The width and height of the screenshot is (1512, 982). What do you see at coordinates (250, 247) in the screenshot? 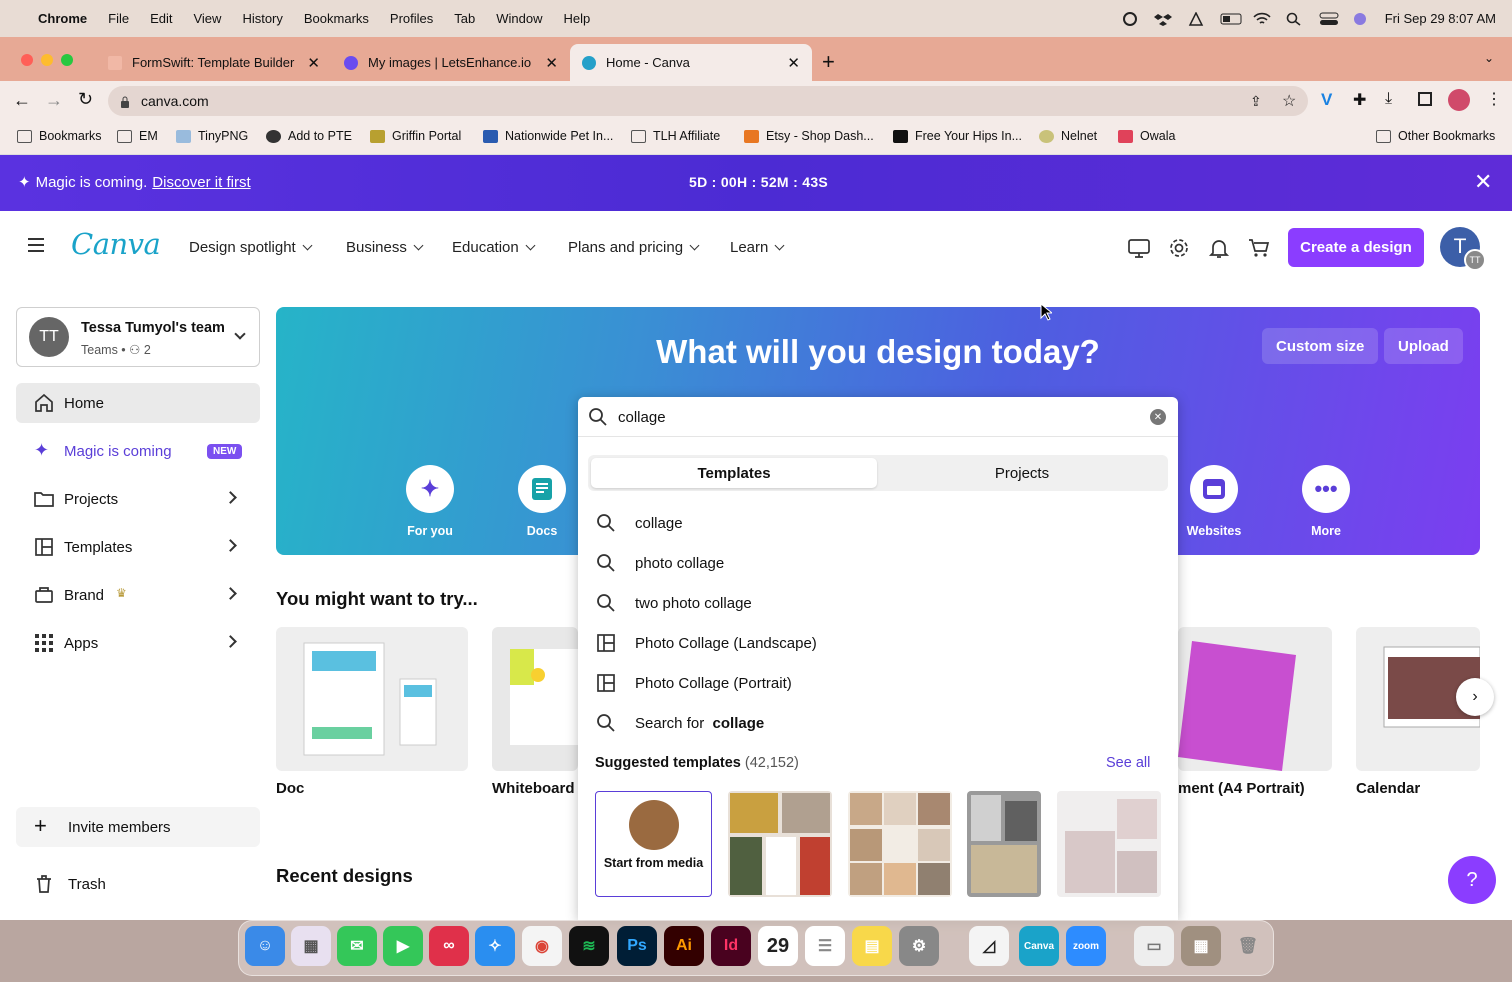
I see `nav-design-spotlight: Design spotlight` at bounding box center [250, 247].